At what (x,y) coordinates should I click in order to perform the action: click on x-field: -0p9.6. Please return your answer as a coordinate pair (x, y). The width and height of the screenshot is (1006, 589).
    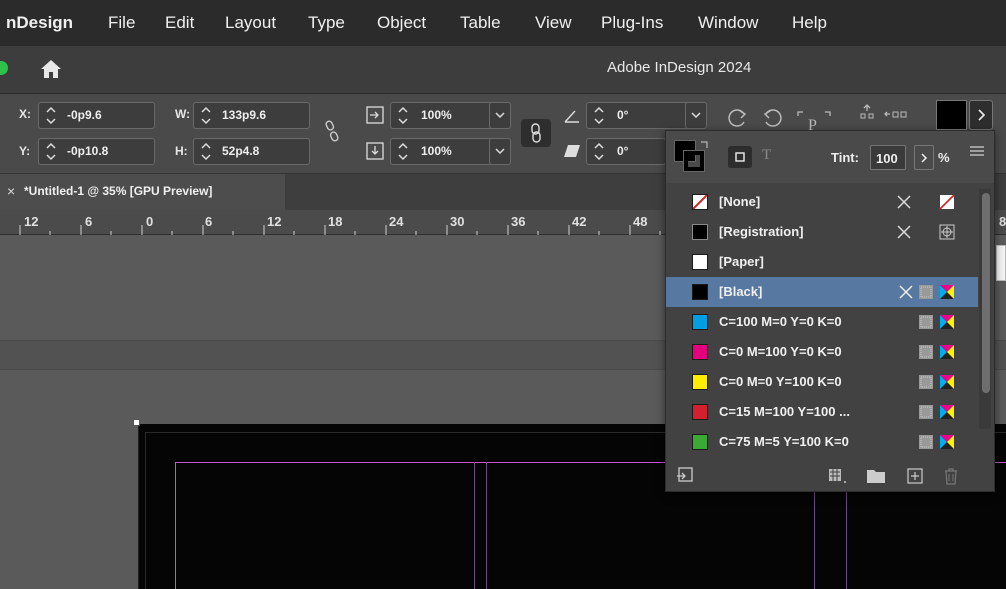
    Looking at the image, I should click on (96, 115).